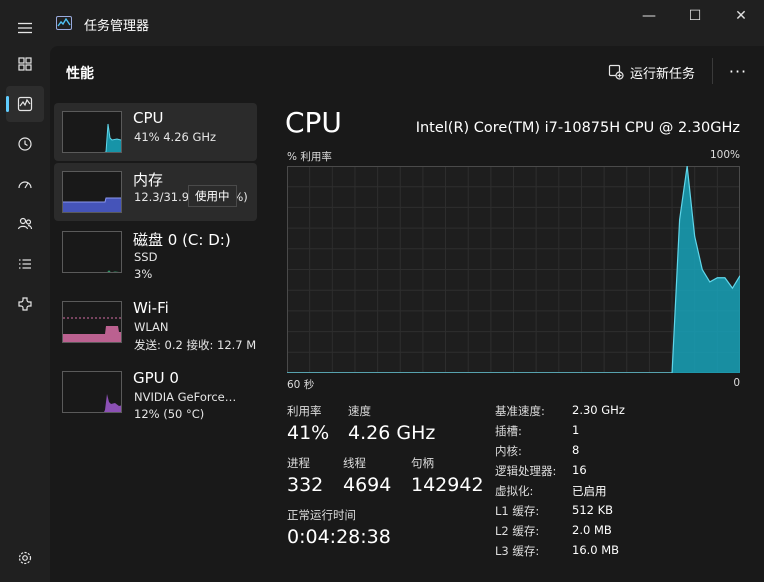 The height and width of the screenshot is (582, 764). I want to click on title-bar: 任务管理器 — ☐ ✕, so click(382, 23).